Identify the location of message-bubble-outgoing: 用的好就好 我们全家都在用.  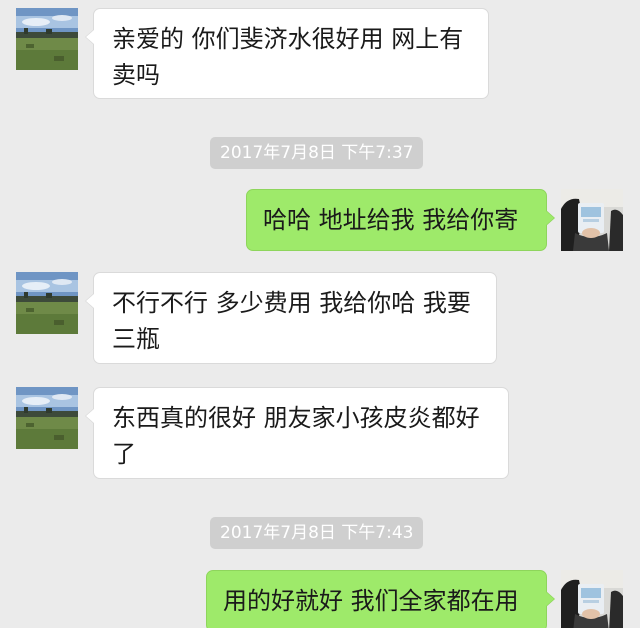
(380, 599).